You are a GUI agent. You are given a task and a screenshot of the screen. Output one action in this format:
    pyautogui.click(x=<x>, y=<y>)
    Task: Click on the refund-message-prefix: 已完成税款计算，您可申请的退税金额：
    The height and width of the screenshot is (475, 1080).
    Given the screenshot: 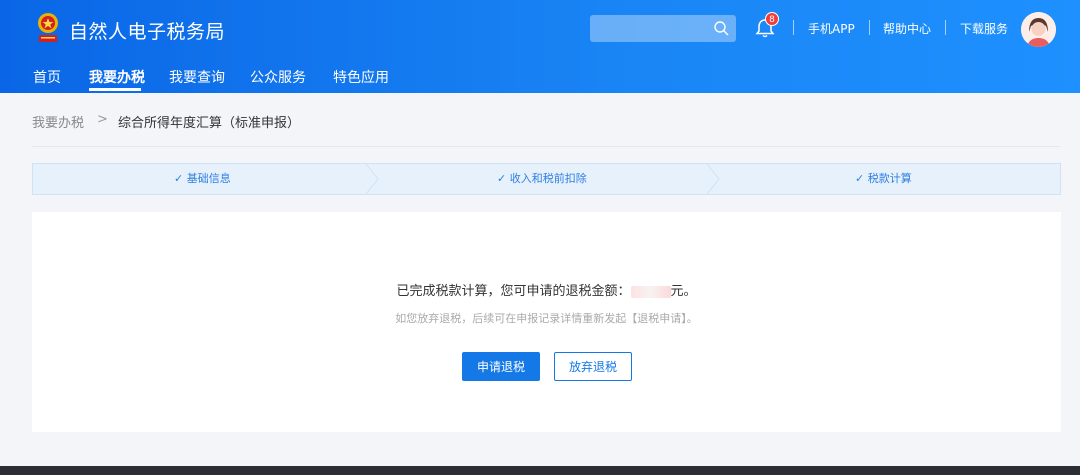 What is the action you would take?
    pyautogui.click(x=513, y=291)
    